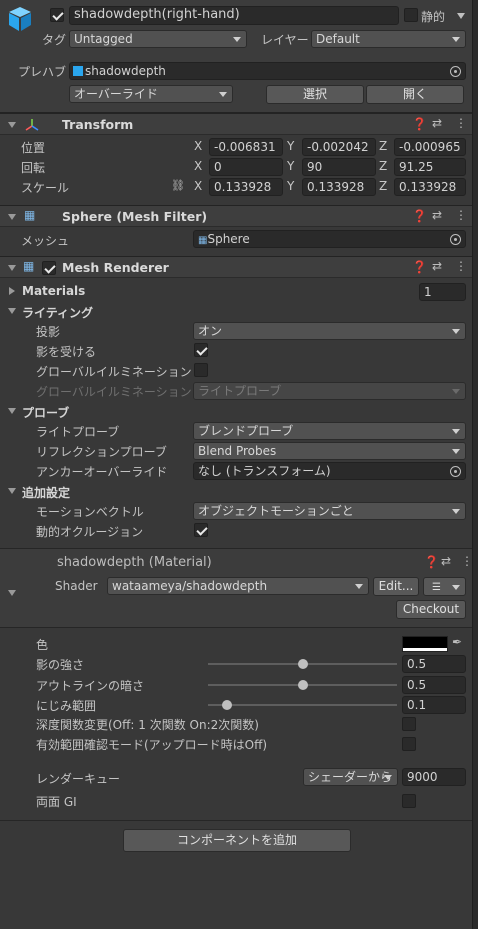 Image resolution: width=478 pixels, height=929 pixels. What do you see at coordinates (12, 411) in the screenshot?
I see `probes-foldout-icon` at bounding box center [12, 411].